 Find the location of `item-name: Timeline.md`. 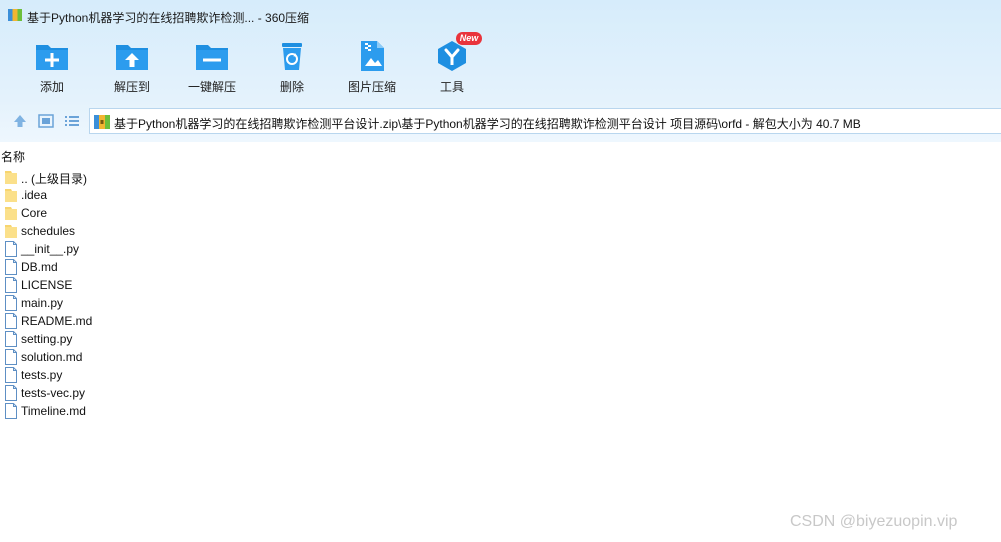

item-name: Timeline.md is located at coordinates (53, 411).